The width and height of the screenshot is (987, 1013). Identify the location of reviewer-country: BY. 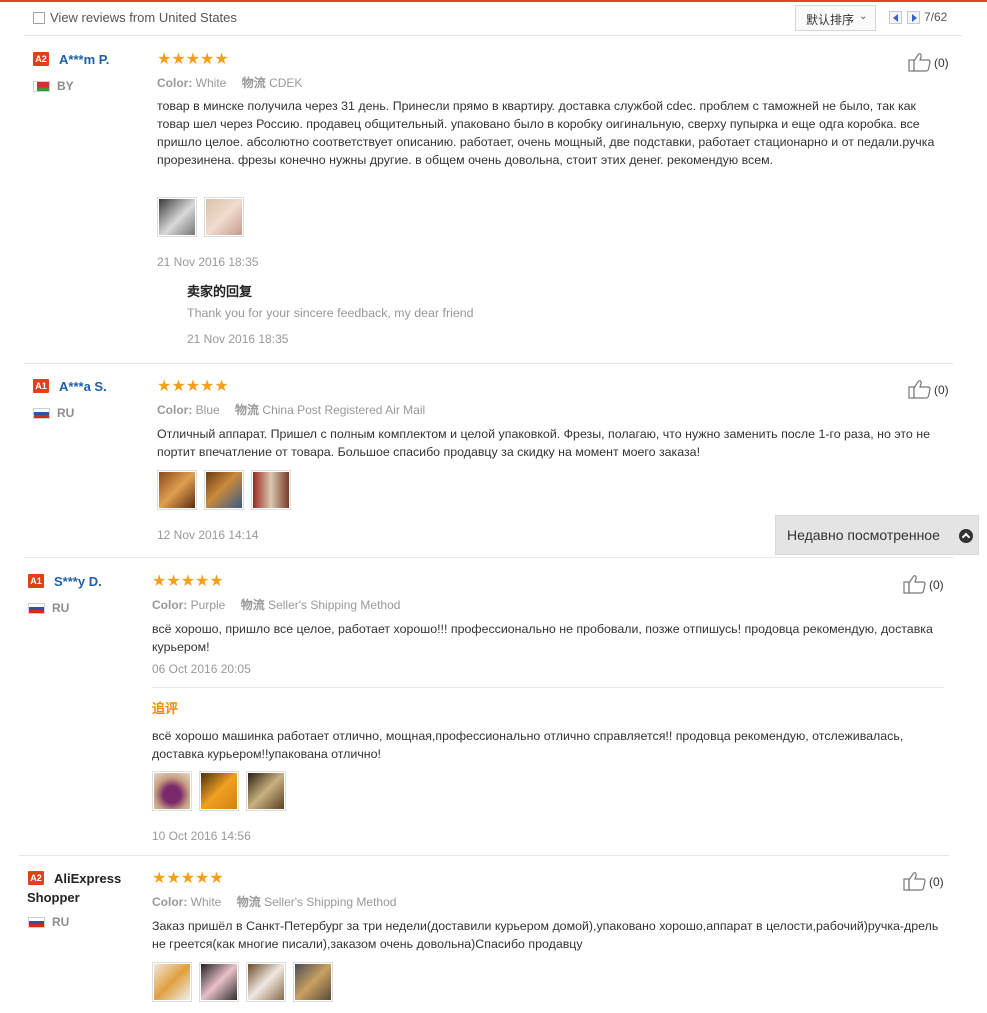
(65, 86).